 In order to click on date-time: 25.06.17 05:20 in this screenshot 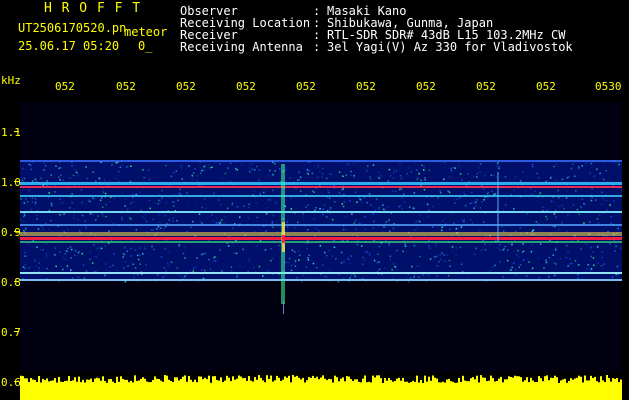, I will do `click(69, 46)`.